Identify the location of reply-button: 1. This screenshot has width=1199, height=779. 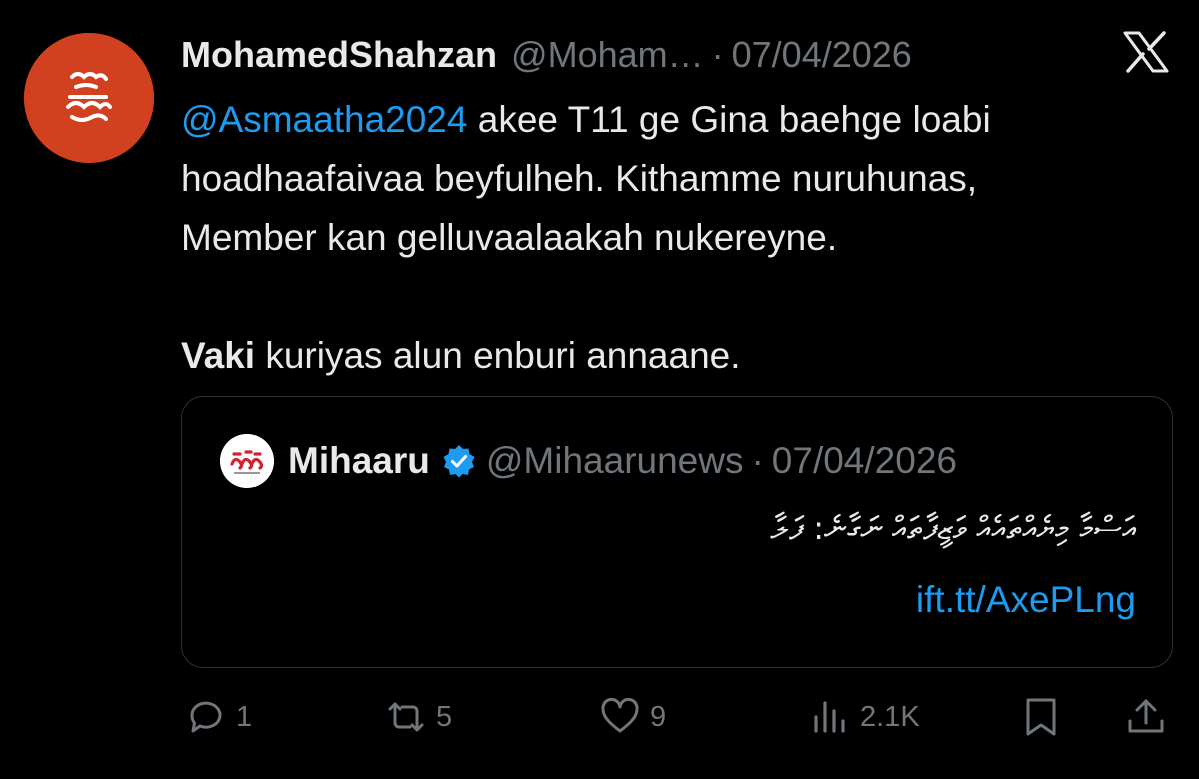
(218, 717).